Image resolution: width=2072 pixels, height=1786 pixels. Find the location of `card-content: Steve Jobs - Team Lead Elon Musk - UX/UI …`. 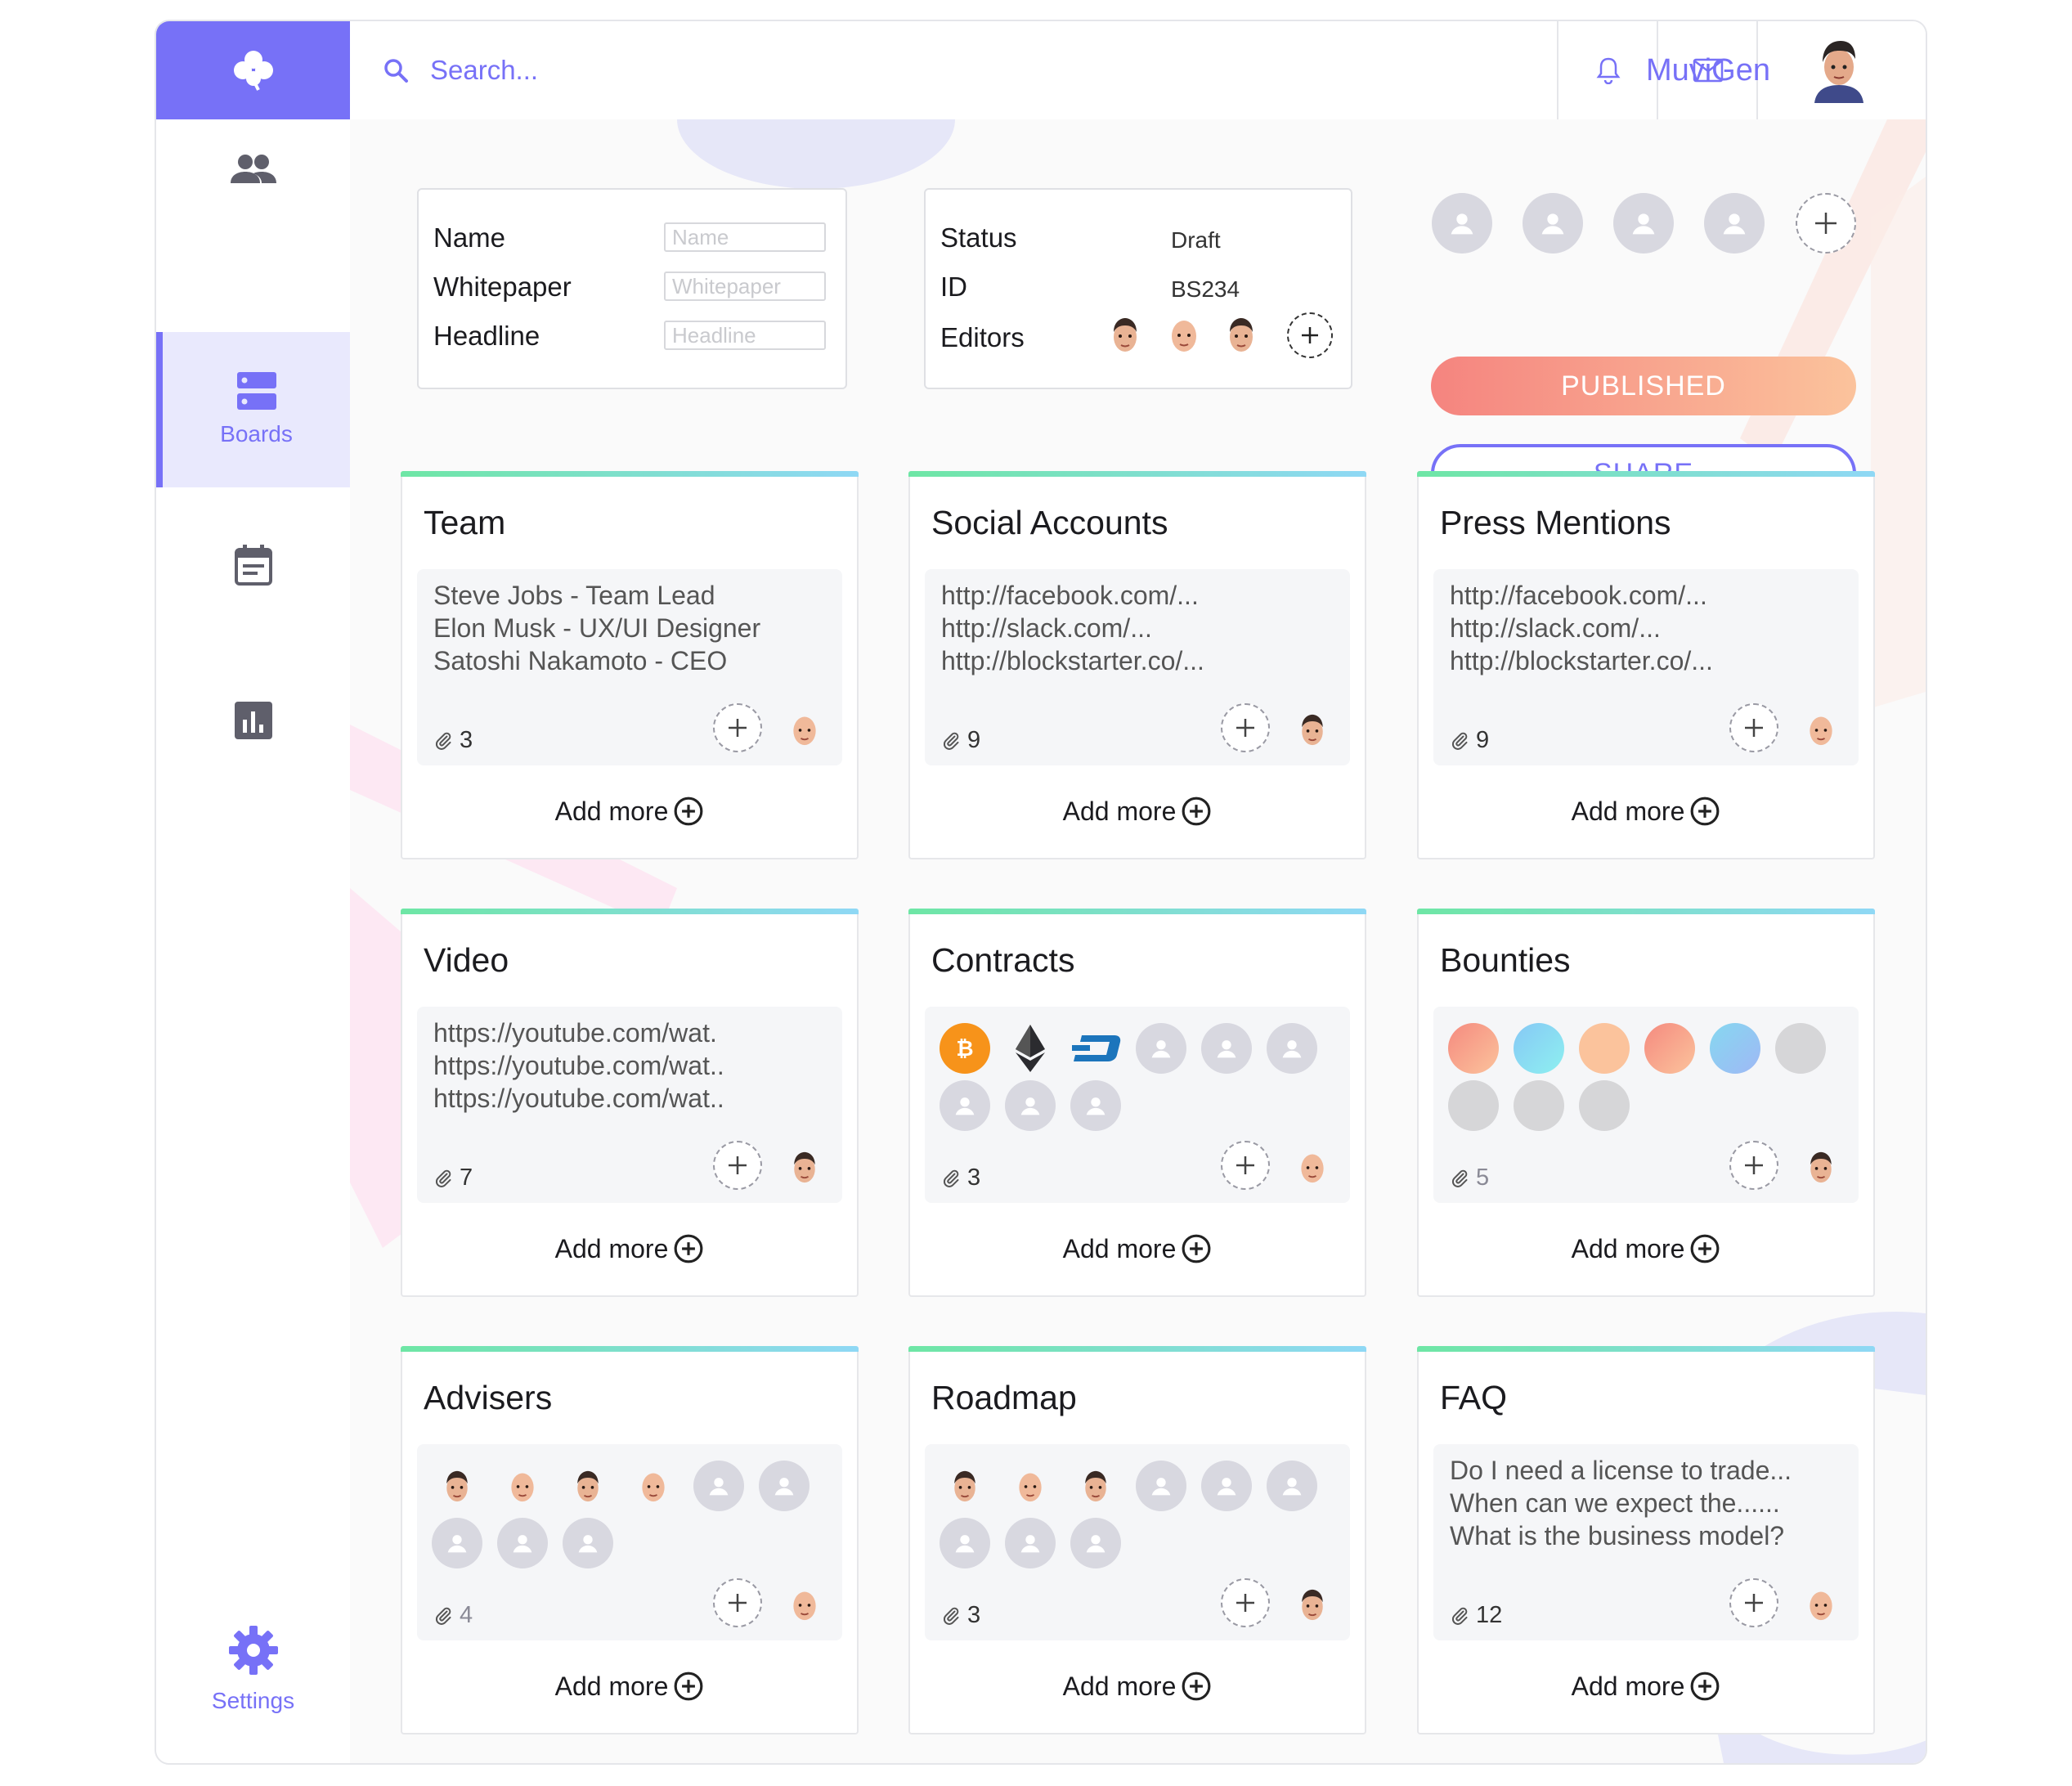

card-content: Steve Jobs - Team Lead Elon Musk - UX/UI … is located at coordinates (630, 667).